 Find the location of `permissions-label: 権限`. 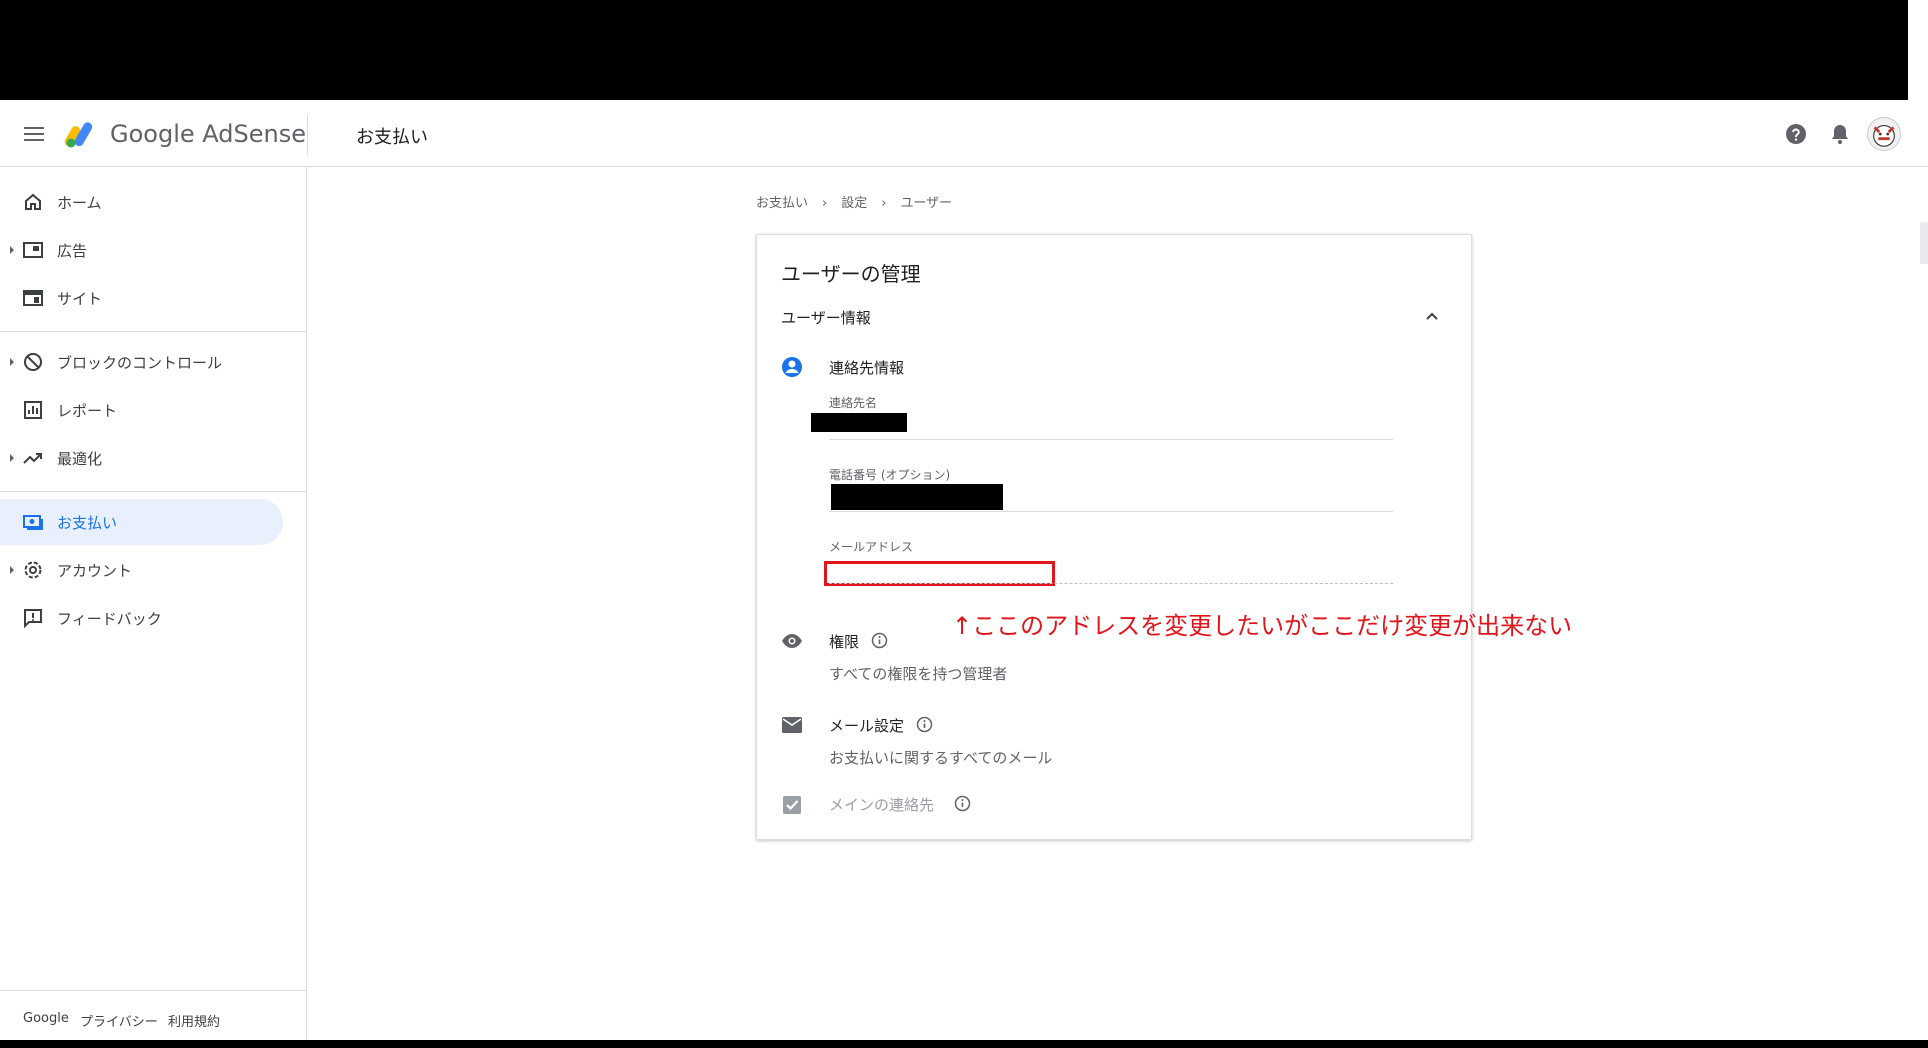

permissions-label: 権限 is located at coordinates (844, 642).